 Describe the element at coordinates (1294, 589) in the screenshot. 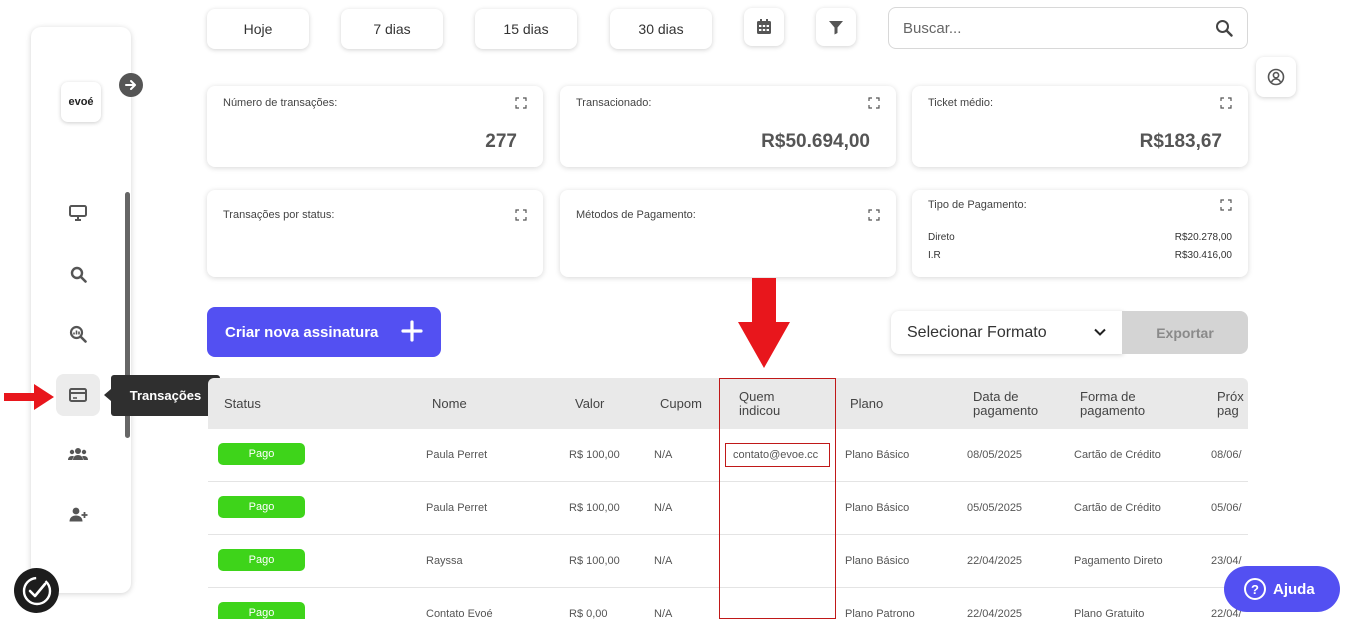

I see `help-label: Ajuda` at that location.